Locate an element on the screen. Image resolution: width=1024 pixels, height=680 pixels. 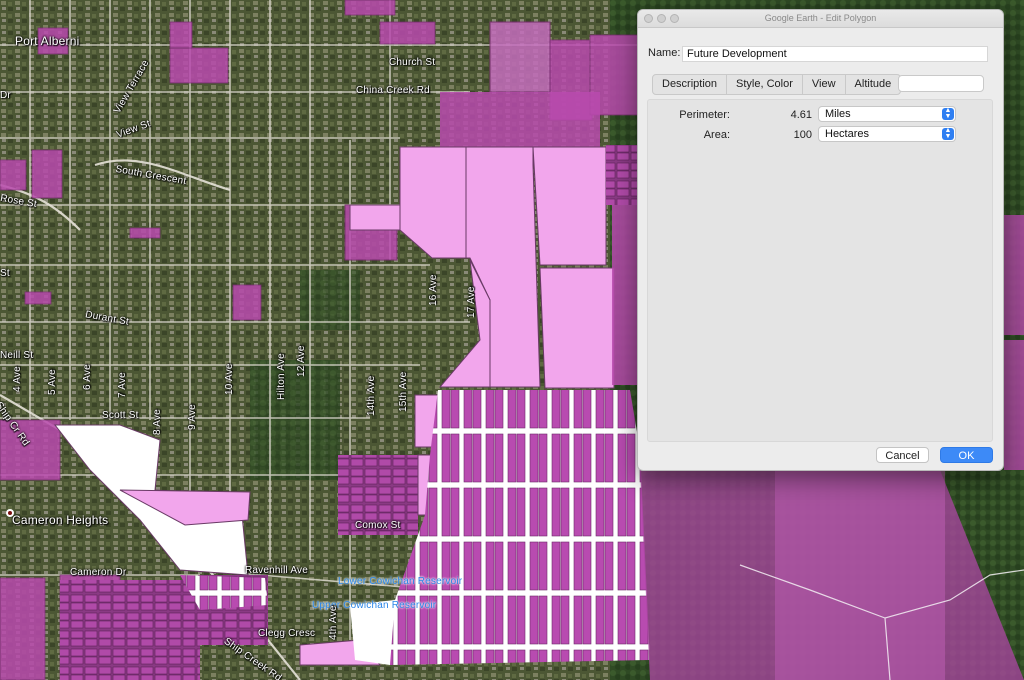
map-label-church-st: Church St is located at coordinates (412, 62).